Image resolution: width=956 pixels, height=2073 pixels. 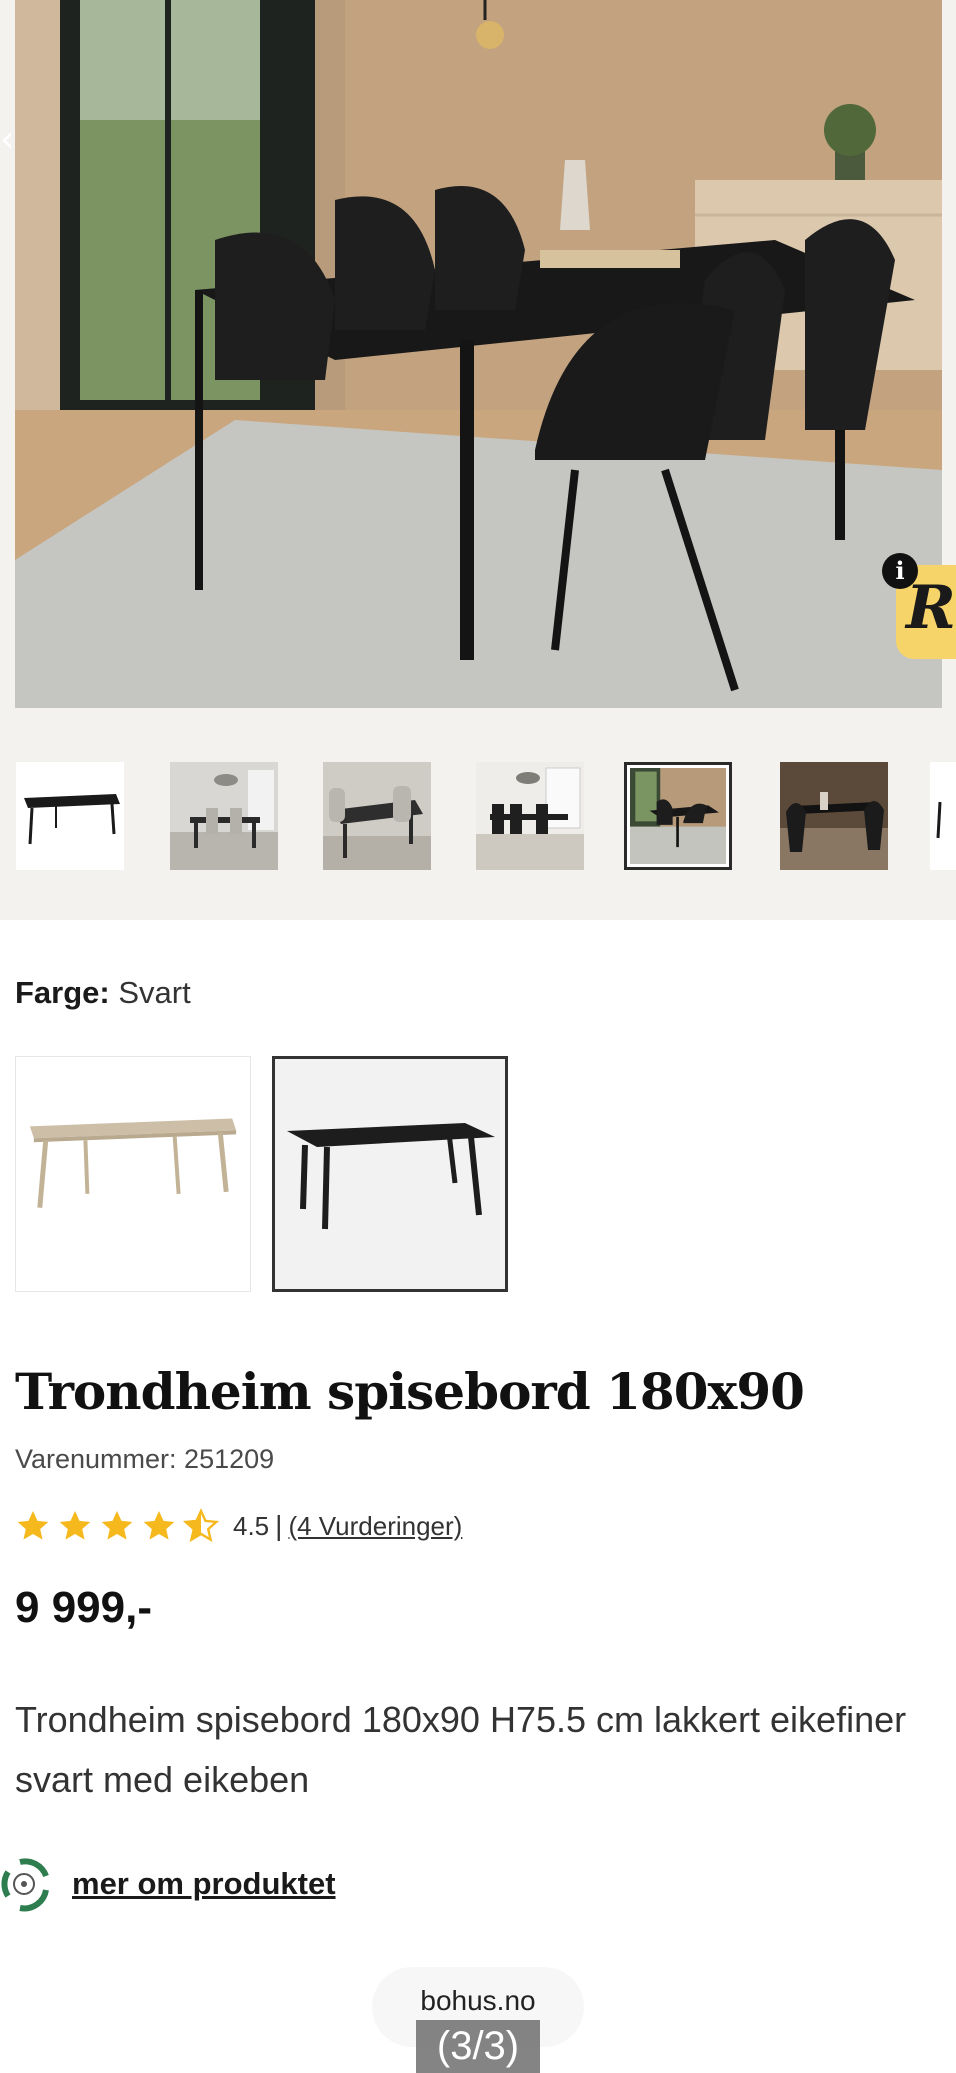 What do you see at coordinates (931, 608) in the screenshot?
I see `promo-badge-letter: R` at bounding box center [931, 608].